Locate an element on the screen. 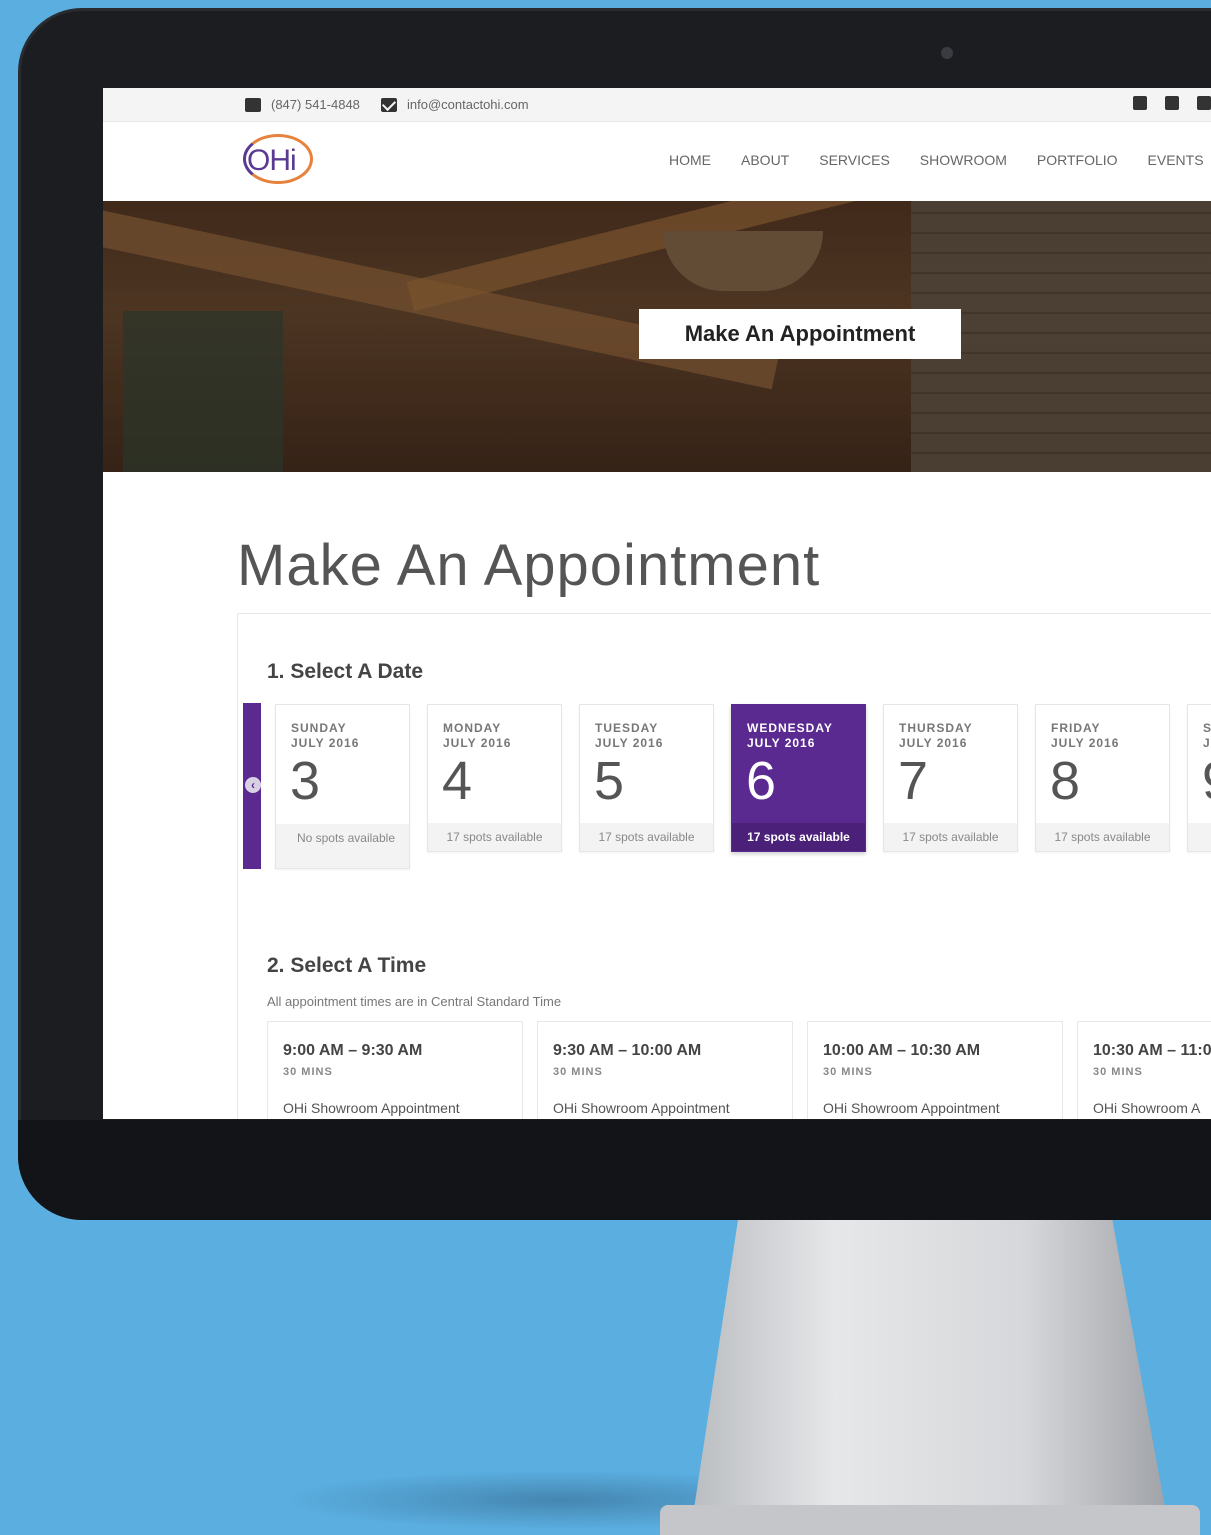  nav-about: ABOUT is located at coordinates (765, 160).